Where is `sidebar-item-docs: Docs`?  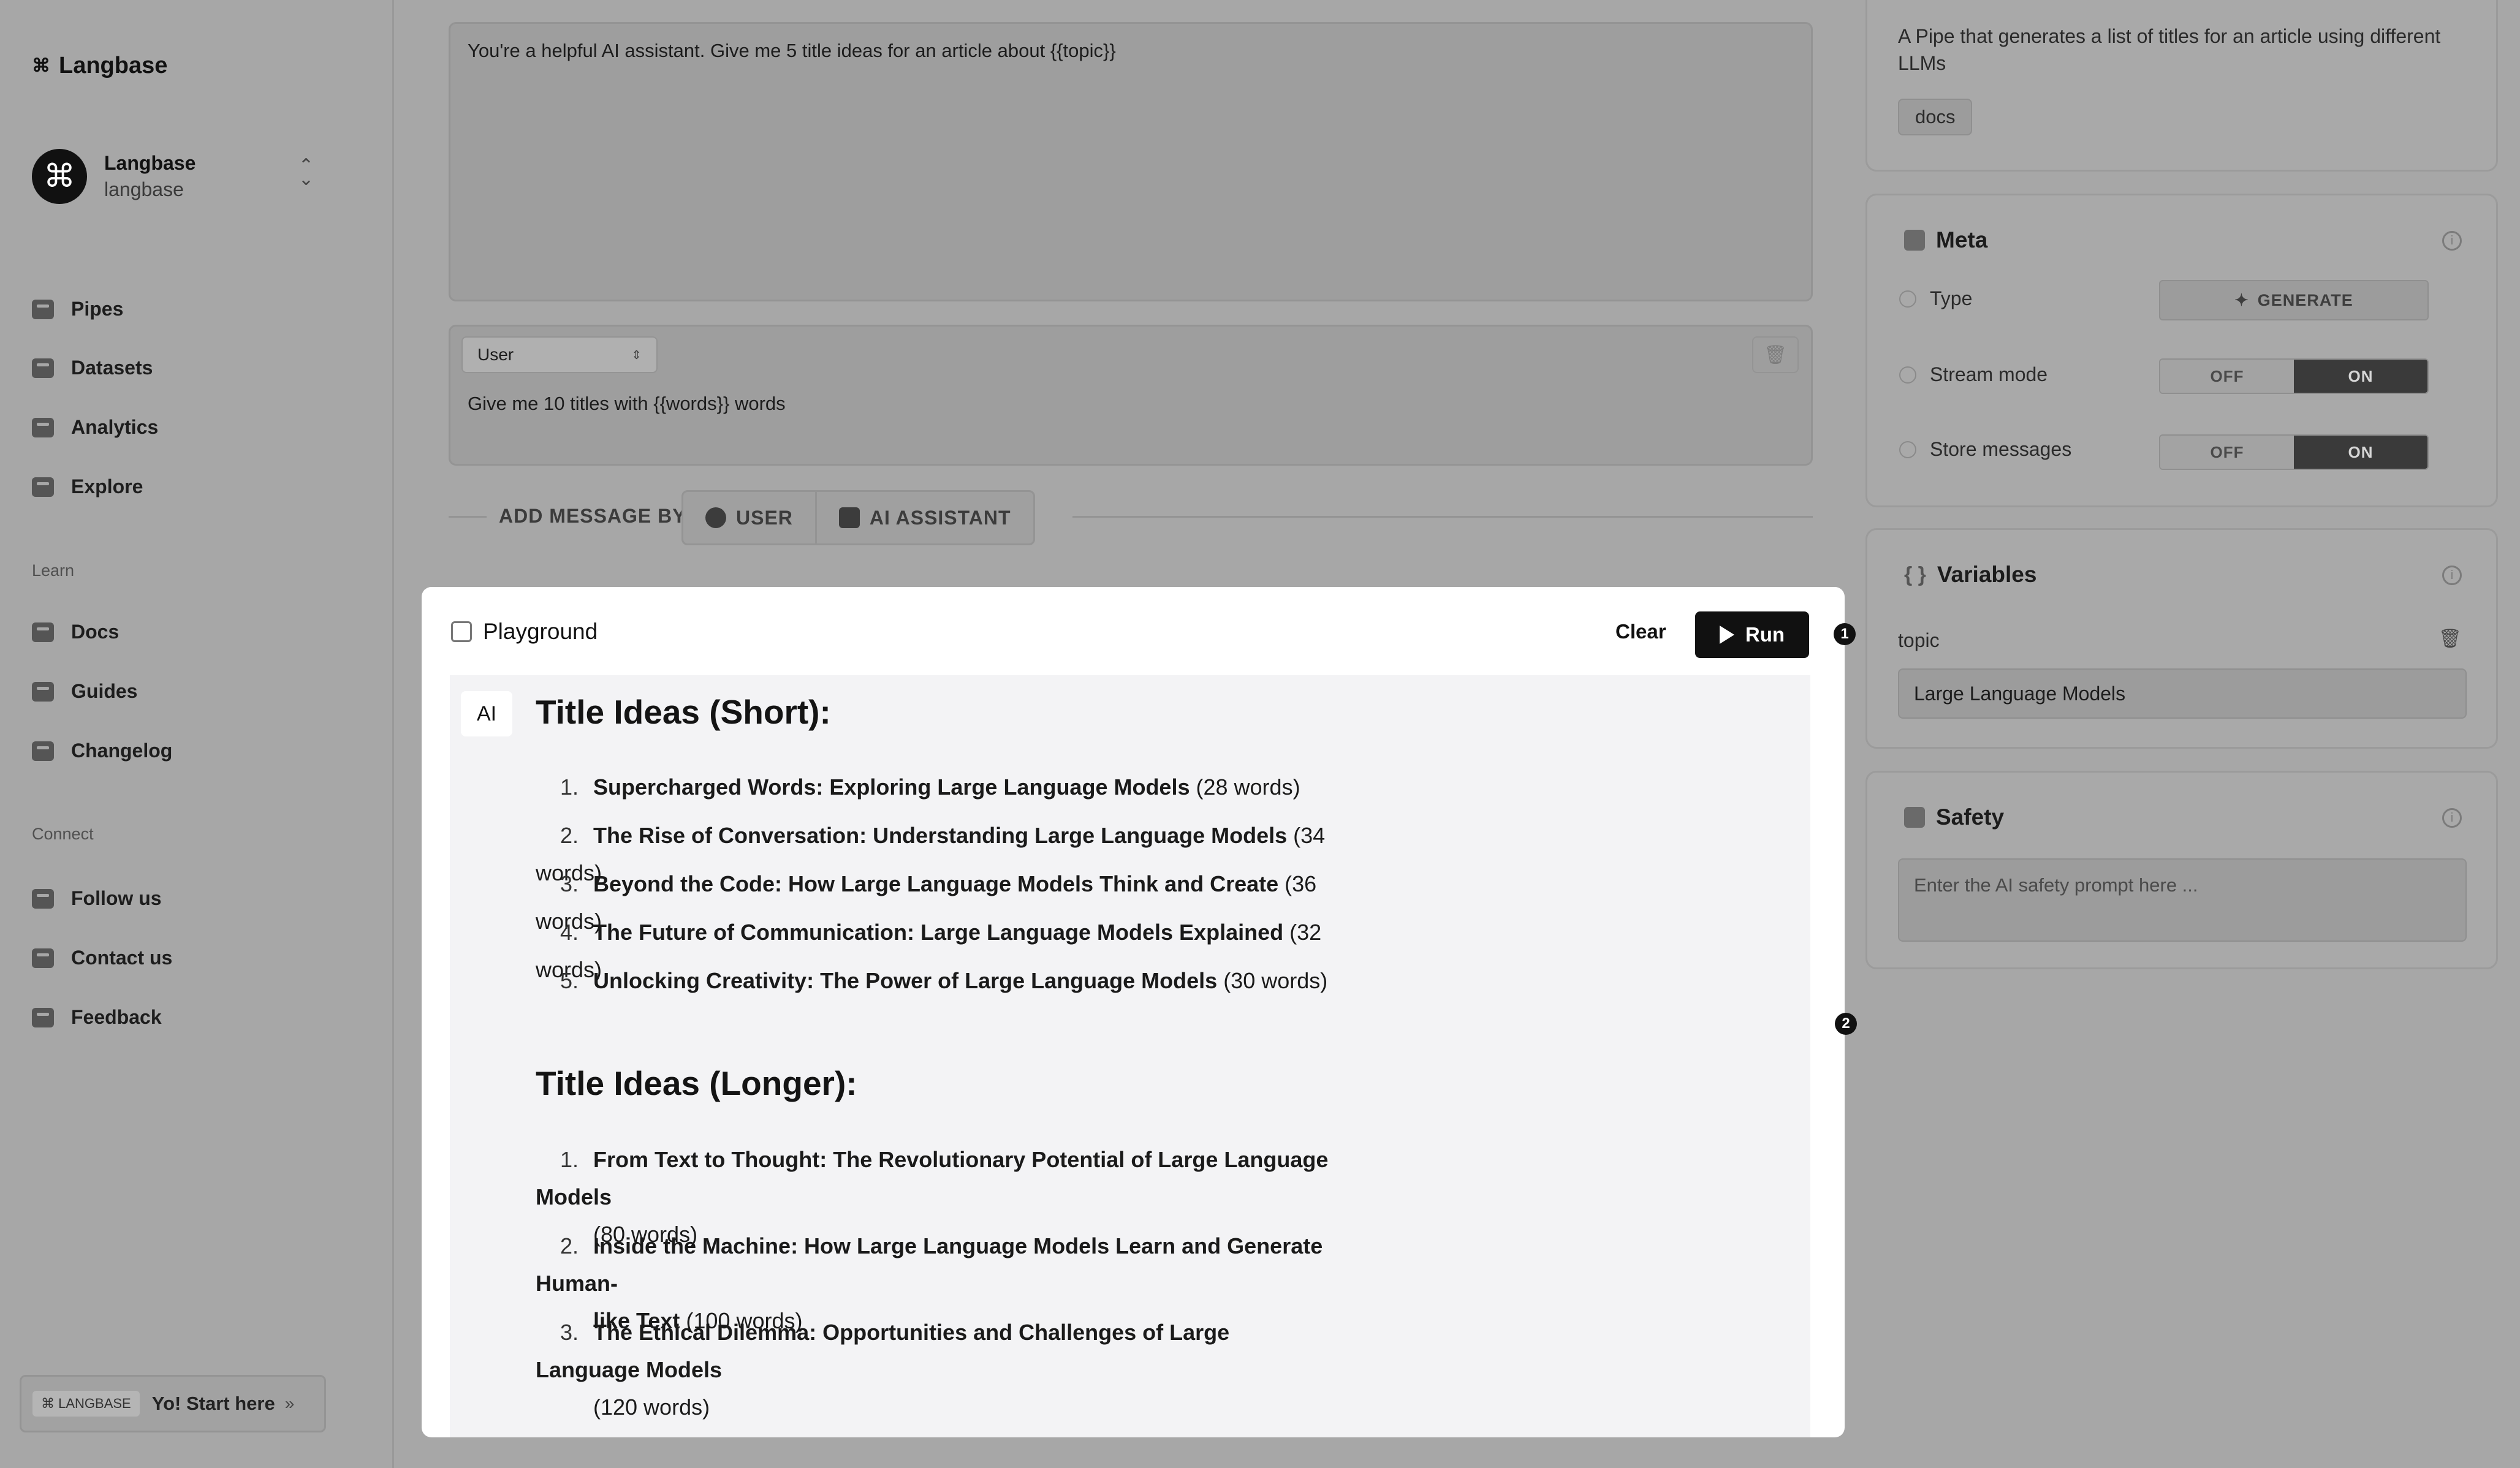
sidebar-item-docs: Docs is located at coordinates (75, 632).